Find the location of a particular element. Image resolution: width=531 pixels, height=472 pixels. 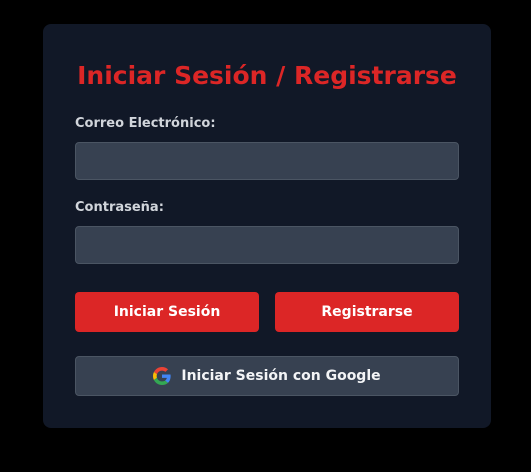

login-button: Iniciar Sesión is located at coordinates (167, 312).